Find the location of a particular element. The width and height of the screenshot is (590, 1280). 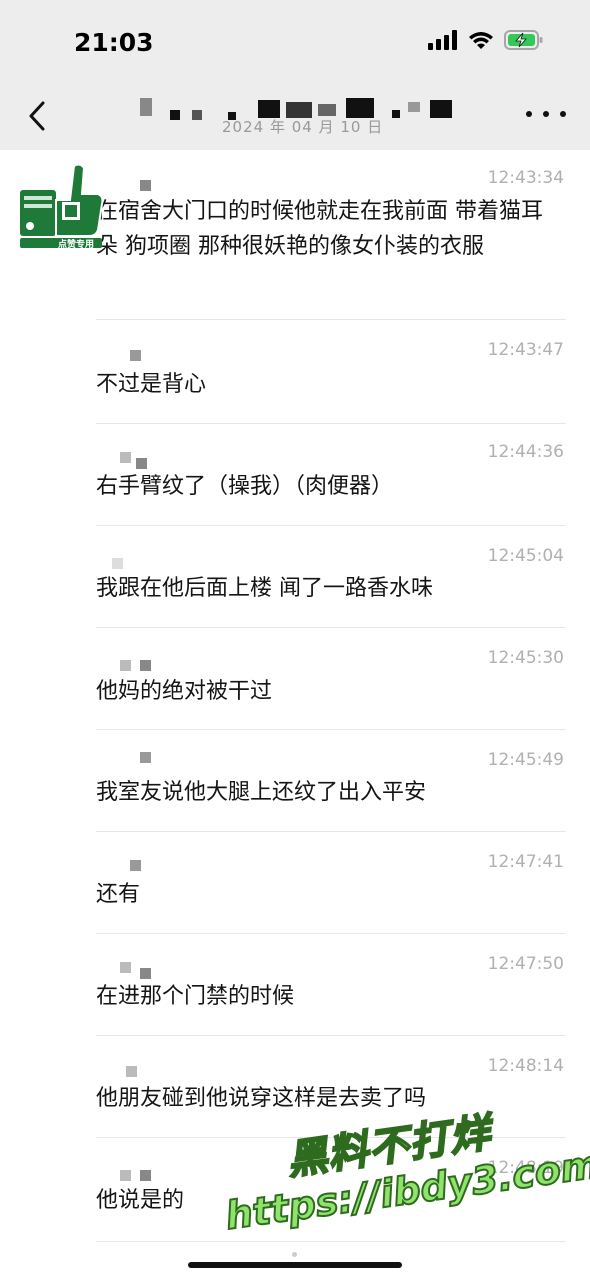

chevron-left-icon is located at coordinates (37, 116).